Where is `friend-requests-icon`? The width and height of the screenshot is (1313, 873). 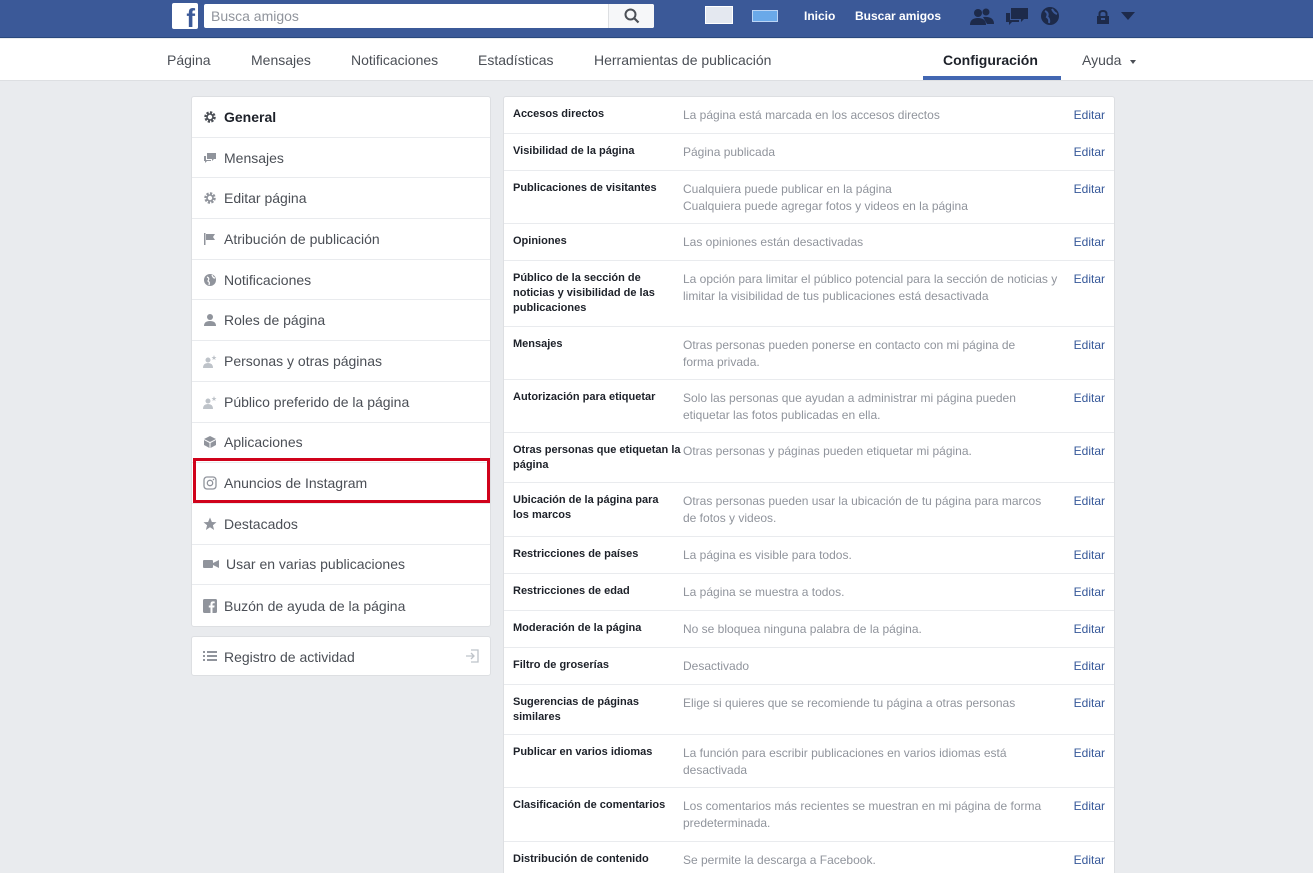
friend-requests-icon is located at coordinates (982, 17).